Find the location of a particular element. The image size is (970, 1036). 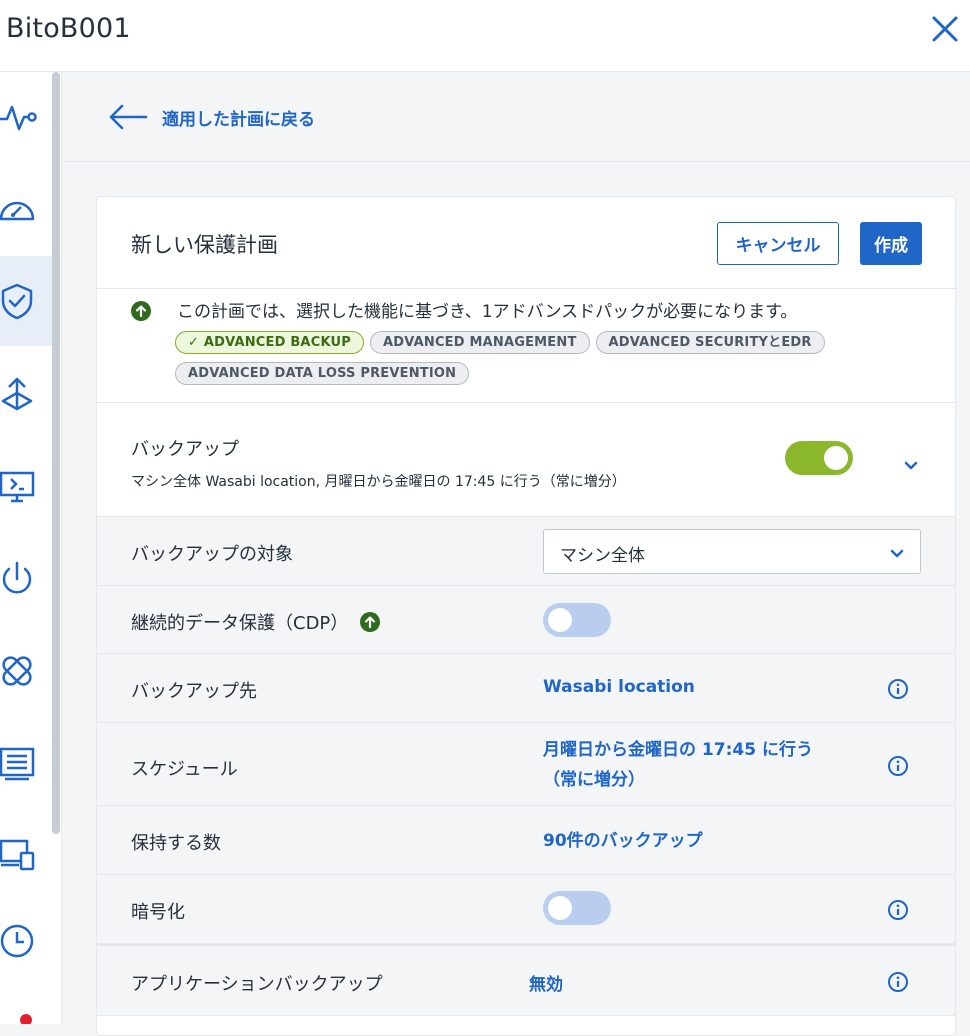

shield-check-icon is located at coordinates (17, 301).